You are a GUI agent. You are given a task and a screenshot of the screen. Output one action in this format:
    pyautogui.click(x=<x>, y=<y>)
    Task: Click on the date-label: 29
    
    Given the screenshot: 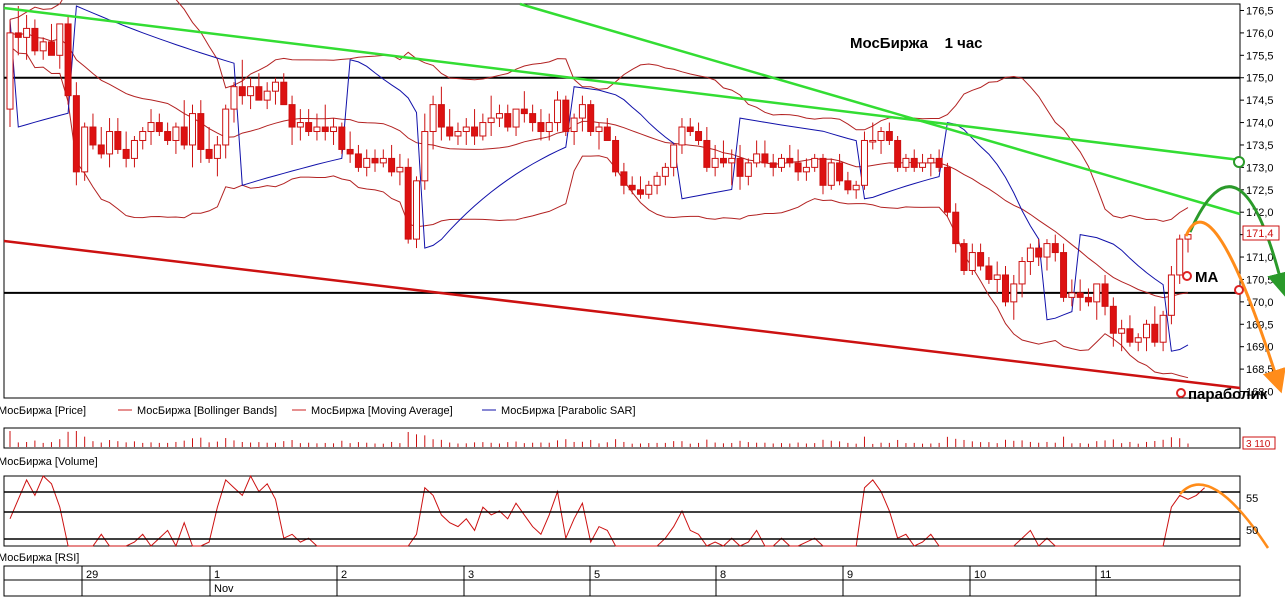 What is the action you would take?
    pyautogui.click(x=92, y=575)
    